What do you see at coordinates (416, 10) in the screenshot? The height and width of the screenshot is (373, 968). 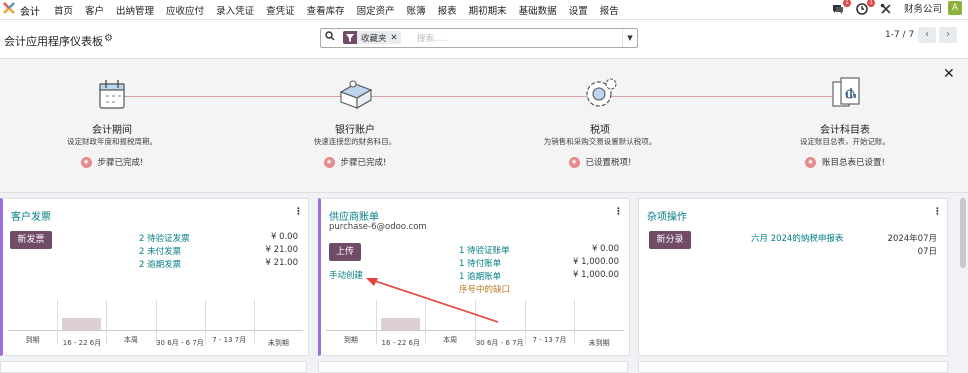 I see `menu-item-ledgers: 账簿` at bounding box center [416, 10].